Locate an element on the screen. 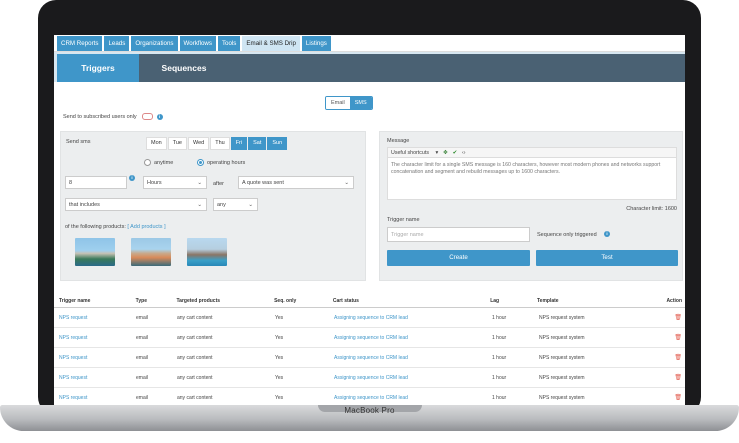 This screenshot has height=443, width=739. channel-switch: Email SMS is located at coordinates (349, 103).